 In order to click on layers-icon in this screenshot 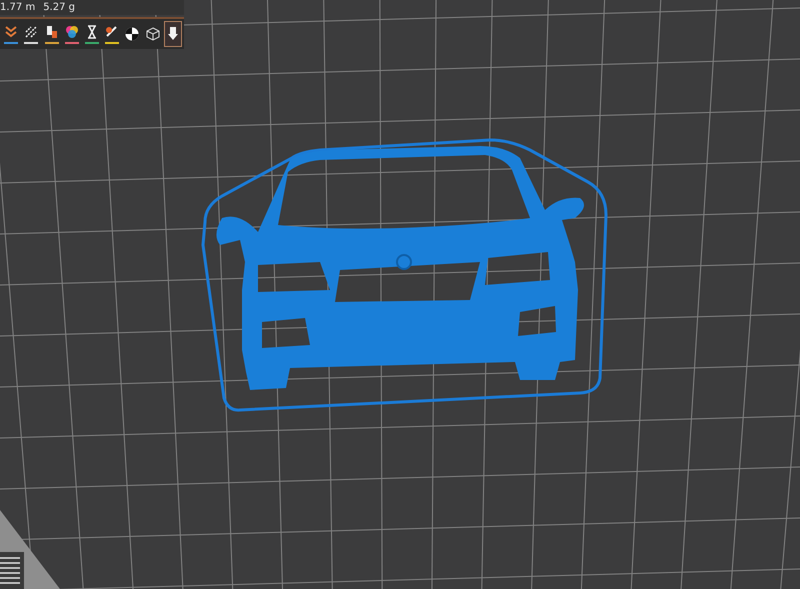, I will do `click(12, 570)`.